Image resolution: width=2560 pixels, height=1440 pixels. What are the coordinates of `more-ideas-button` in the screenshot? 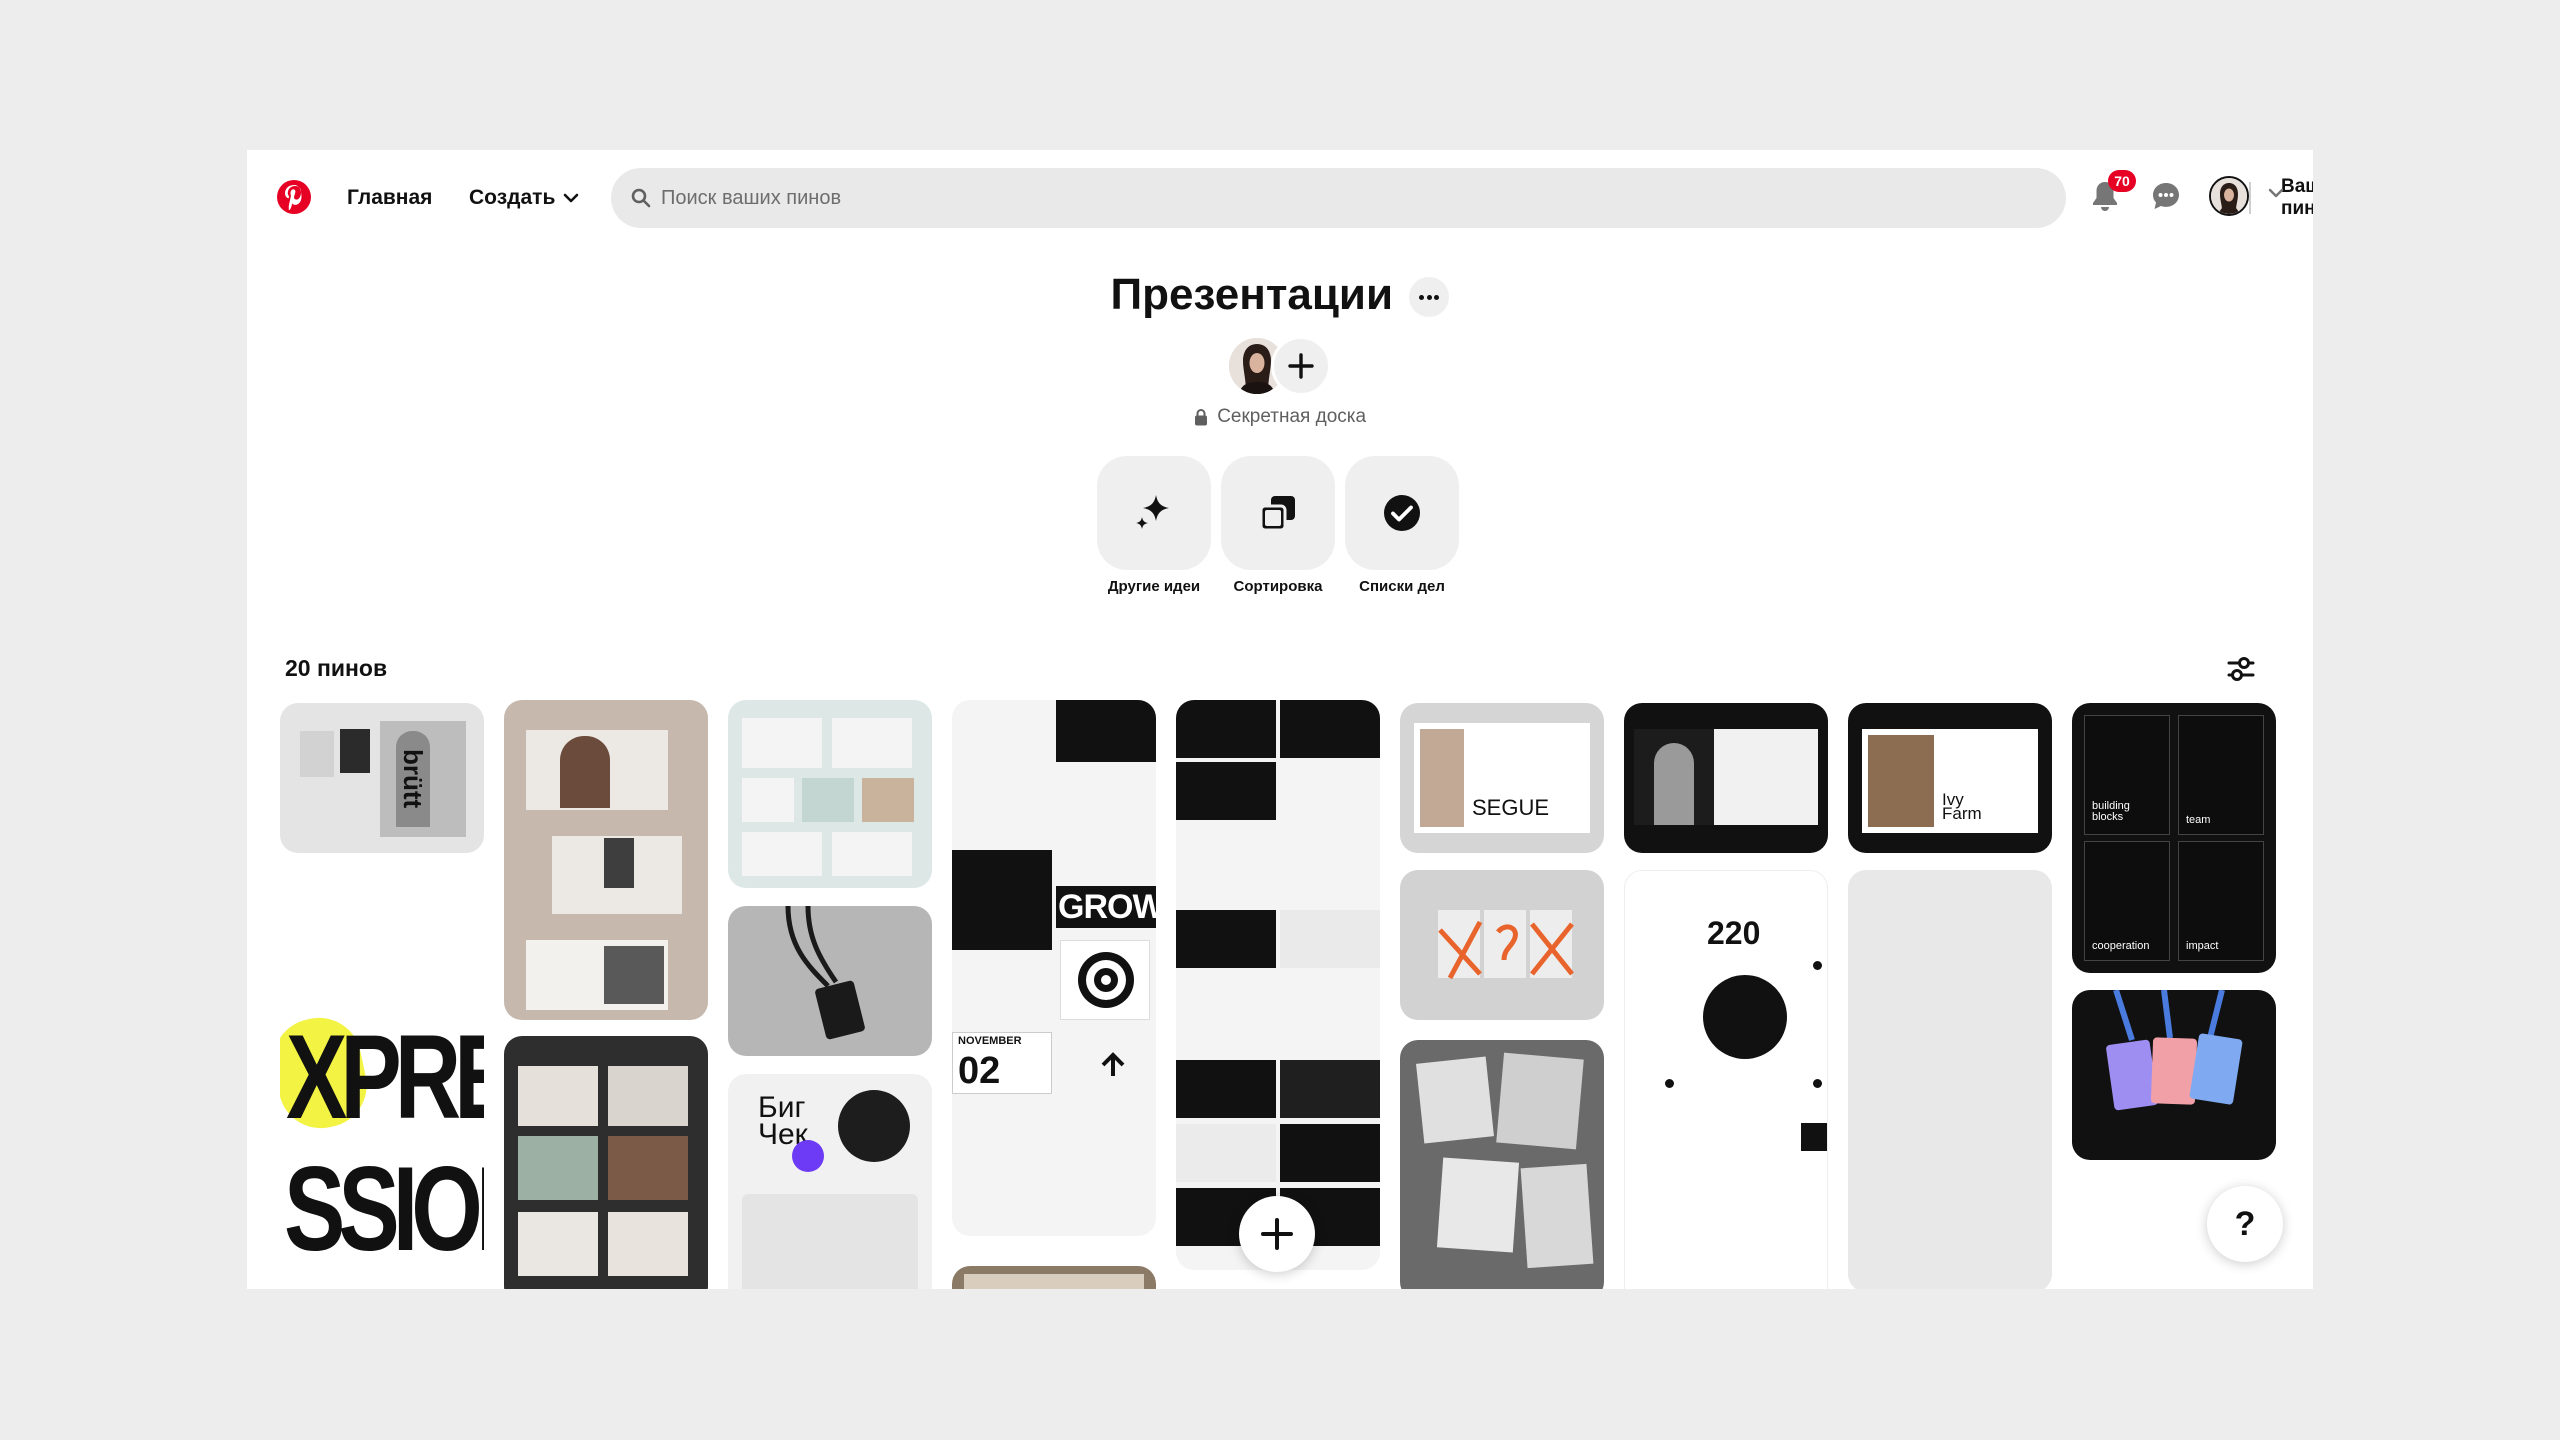 It's located at (1154, 513).